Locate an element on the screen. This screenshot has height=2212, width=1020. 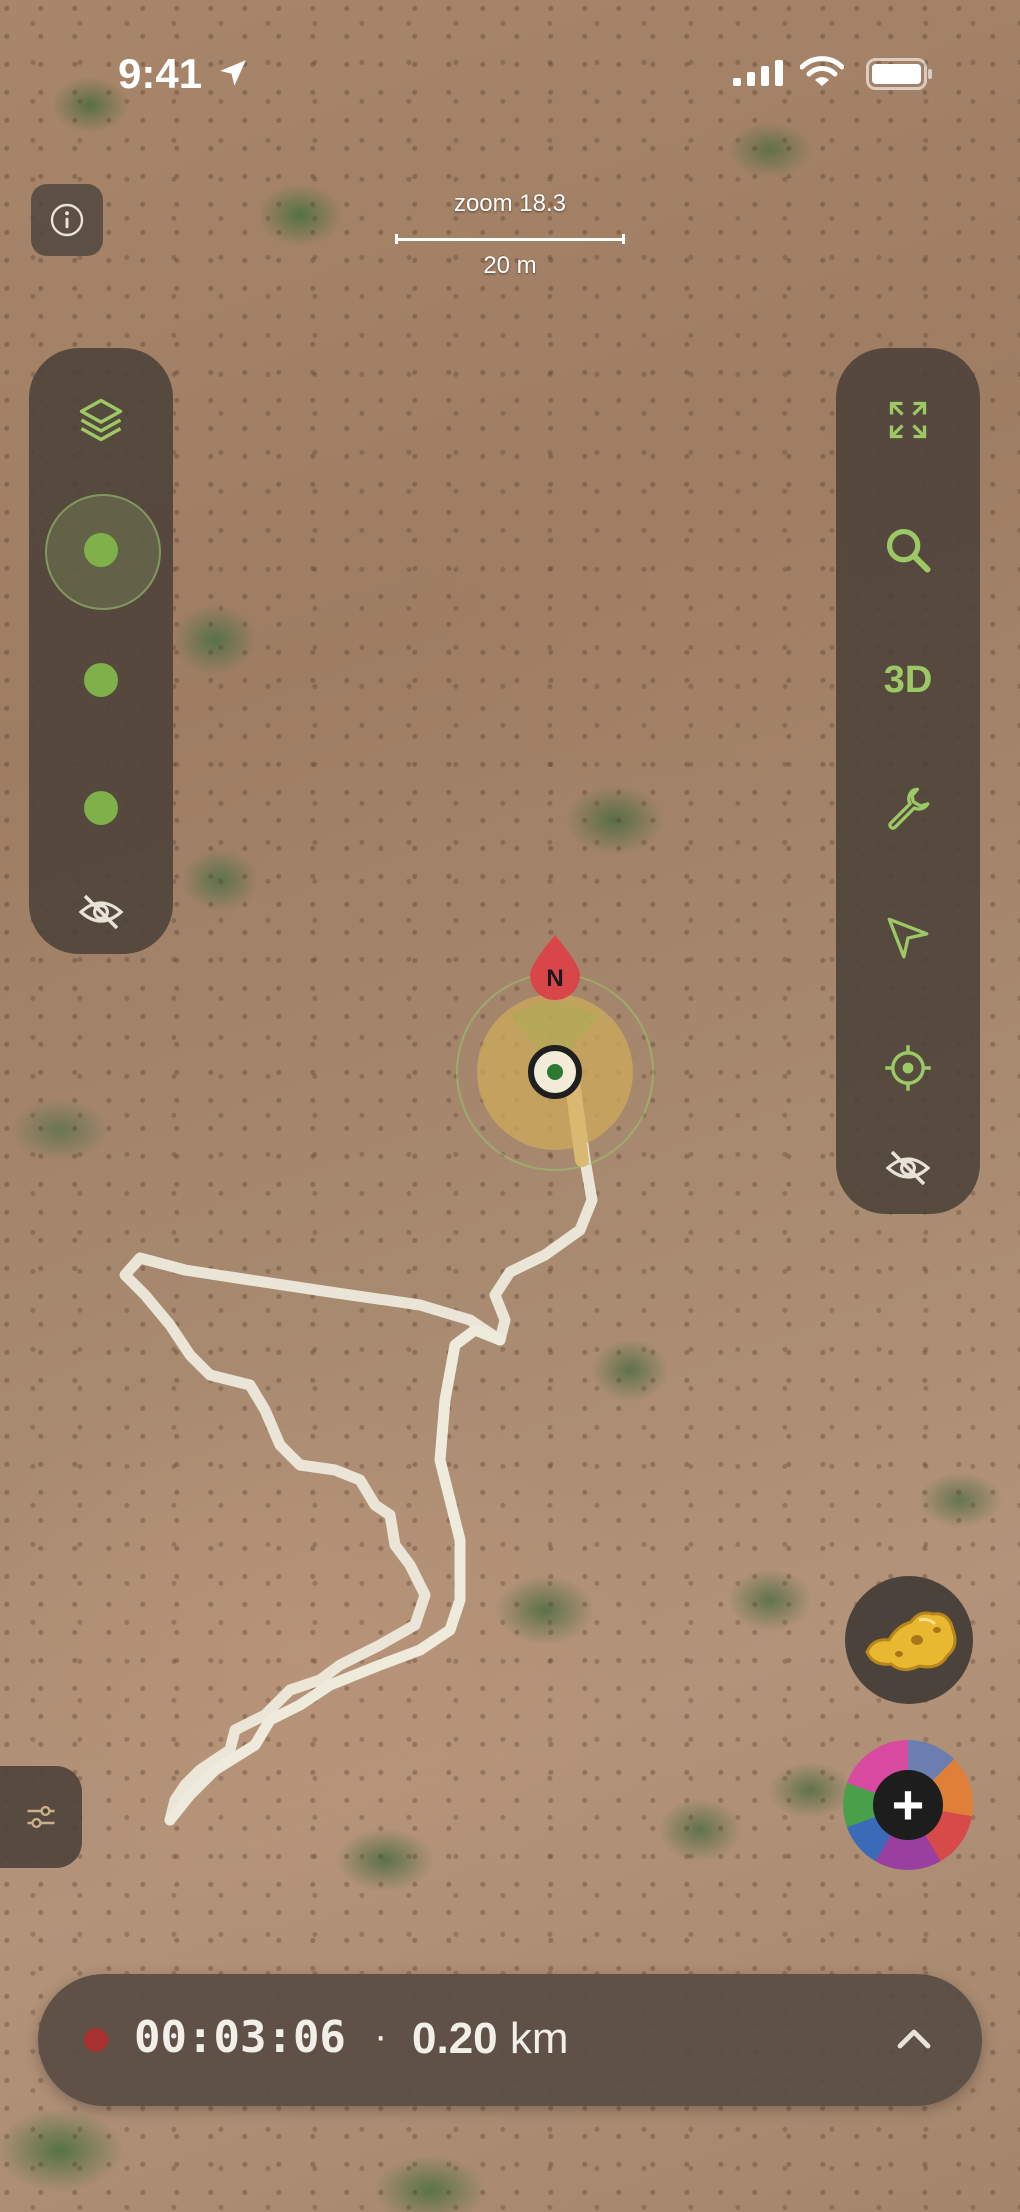
search-icon is located at coordinates (908, 550).